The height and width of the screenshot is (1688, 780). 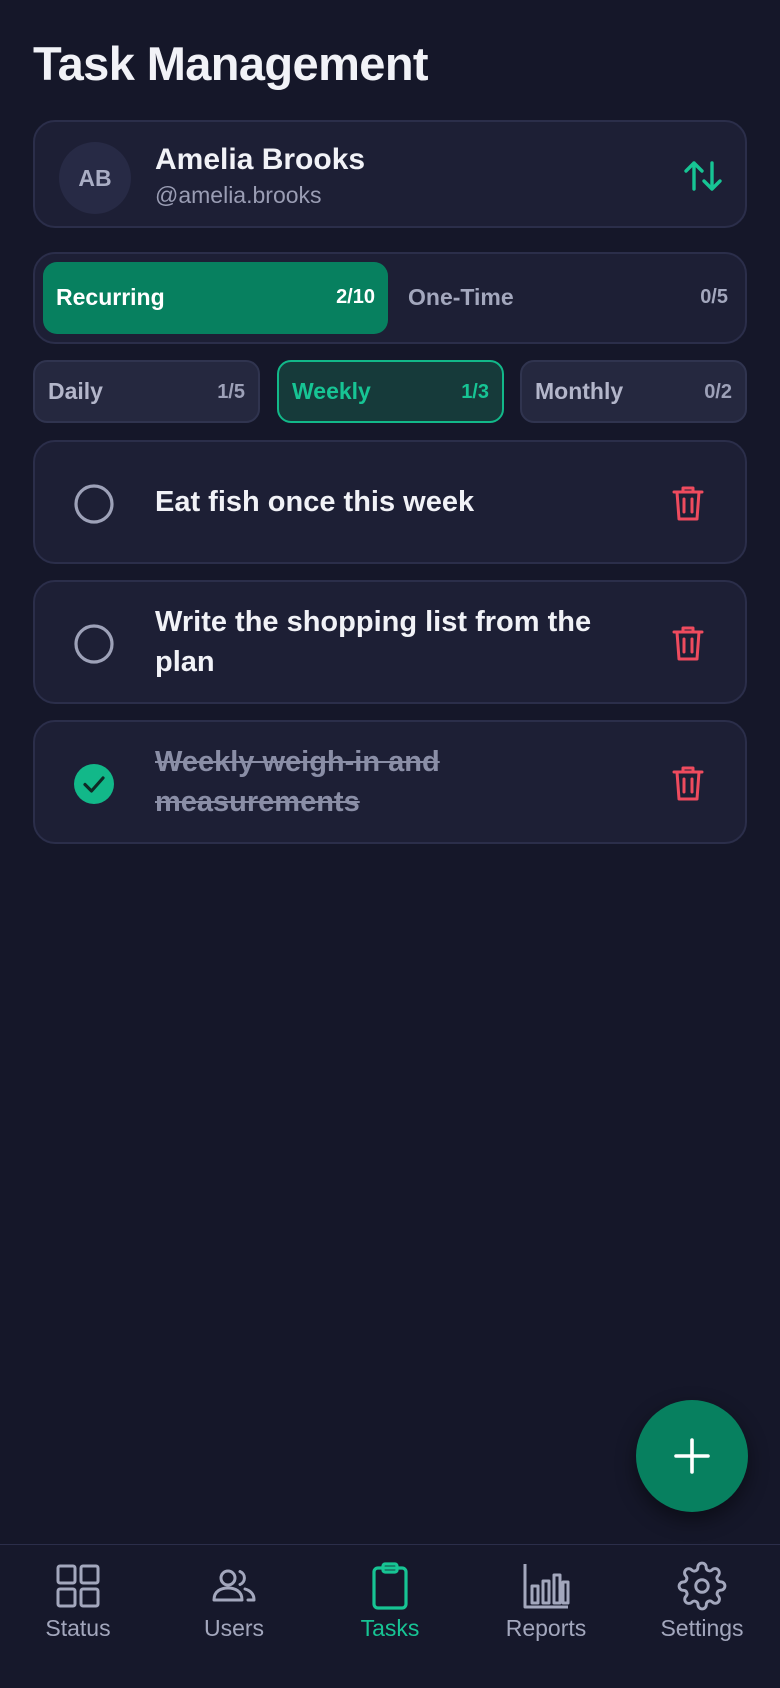 What do you see at coordinates (546, 1628) in the screenshot?
I see `nav-label: Reports` at bounding box center [546, 1628].